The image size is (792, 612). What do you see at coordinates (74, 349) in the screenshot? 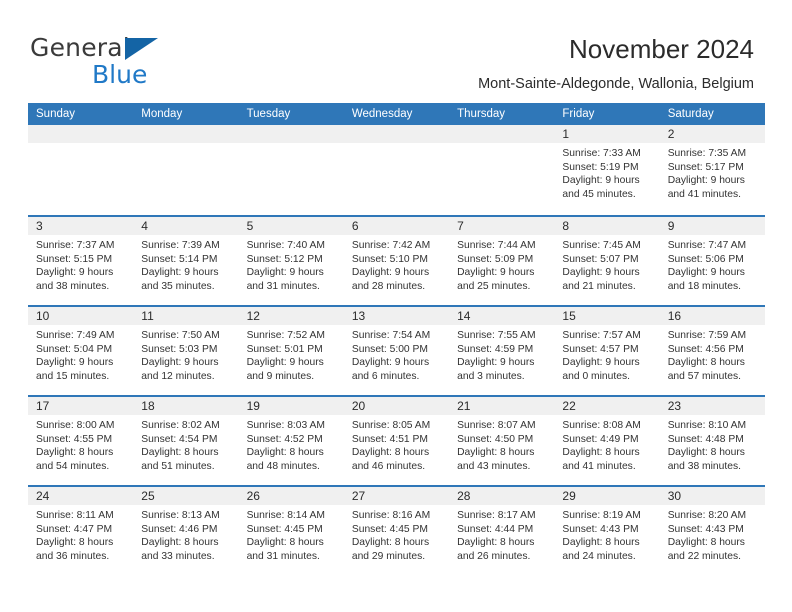
I see `sunset-text: Sunset: 5:04 PM` at bounding box center [74, 349].